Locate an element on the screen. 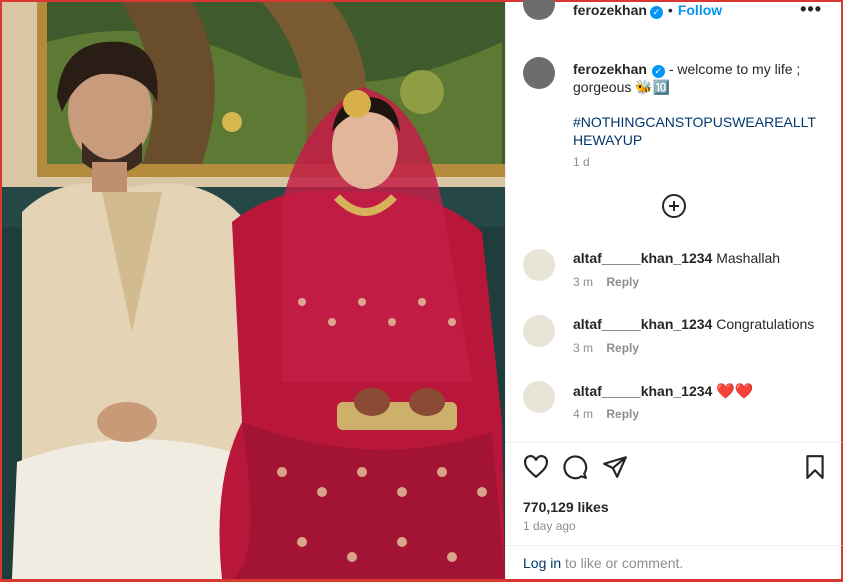 This screenshot has width=843, height=582. login-prompt: Log in to like or comment. is located at coordinates (603, 563).